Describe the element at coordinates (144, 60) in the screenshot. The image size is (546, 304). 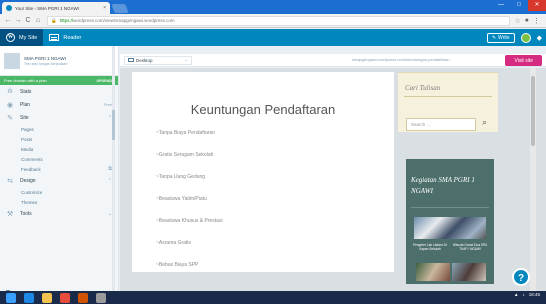
I see `device-label: Desktop` at that location.